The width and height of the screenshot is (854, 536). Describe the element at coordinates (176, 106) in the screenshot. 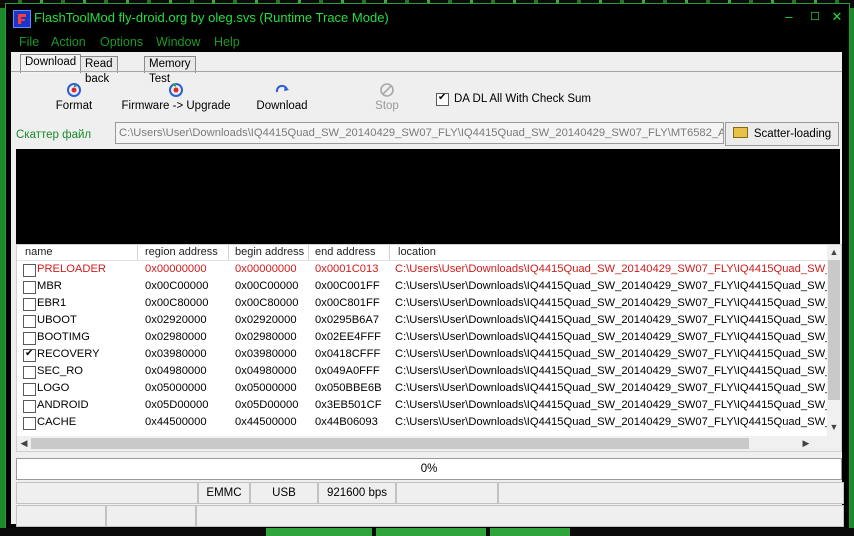

I see `firmware-upgrade-label: Firmware -> Upgrade` at that location.